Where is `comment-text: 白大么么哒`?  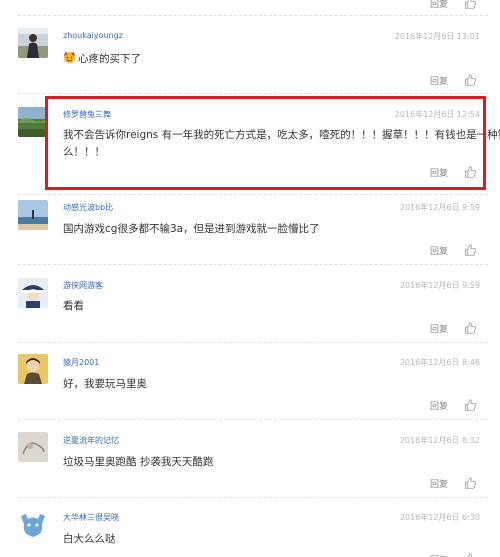 comment-text: 白大么么哒 is located at coordinates (89, 539).